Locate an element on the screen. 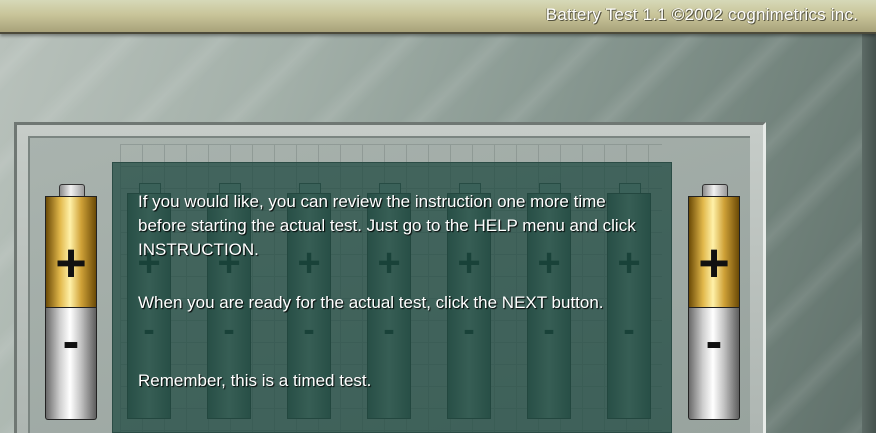  app-title: Battery Test 1.1 ©2002 cognimetrics inc. is located at coordinates (701, 14).